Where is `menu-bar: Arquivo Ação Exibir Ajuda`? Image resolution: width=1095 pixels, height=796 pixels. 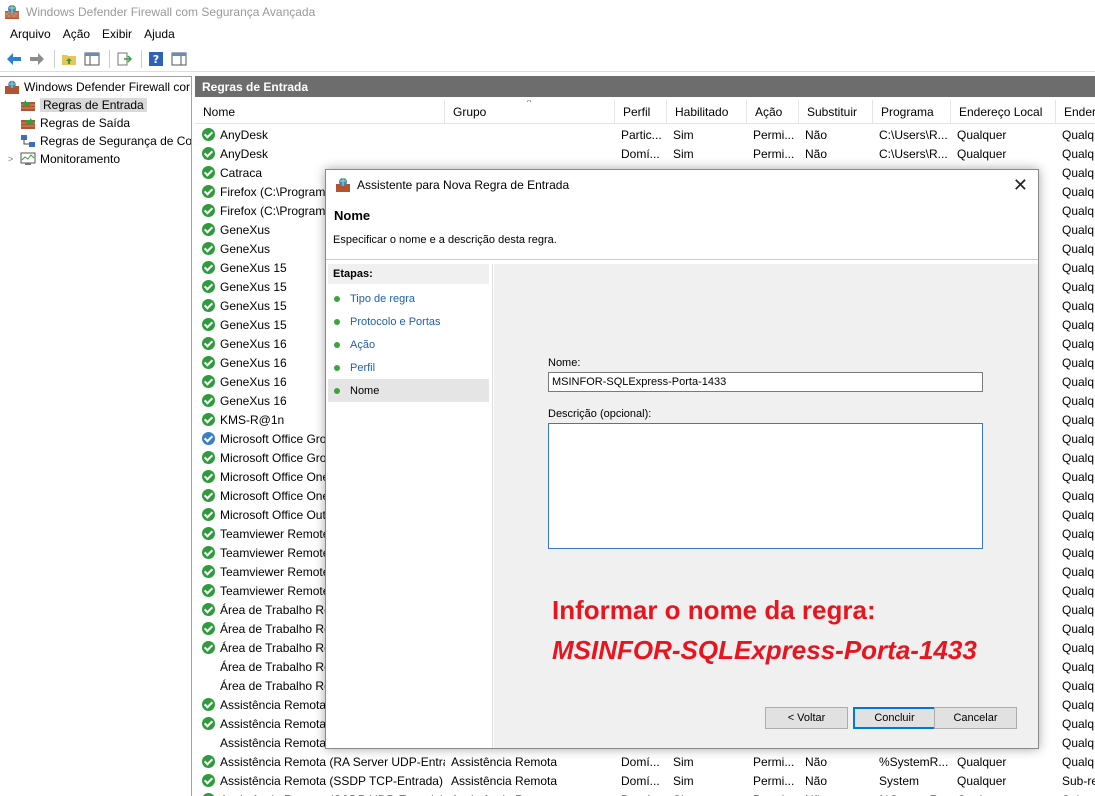
menu-bar: Arquivo Ação Exibir Ajuda is located at coordinates (547, 34).